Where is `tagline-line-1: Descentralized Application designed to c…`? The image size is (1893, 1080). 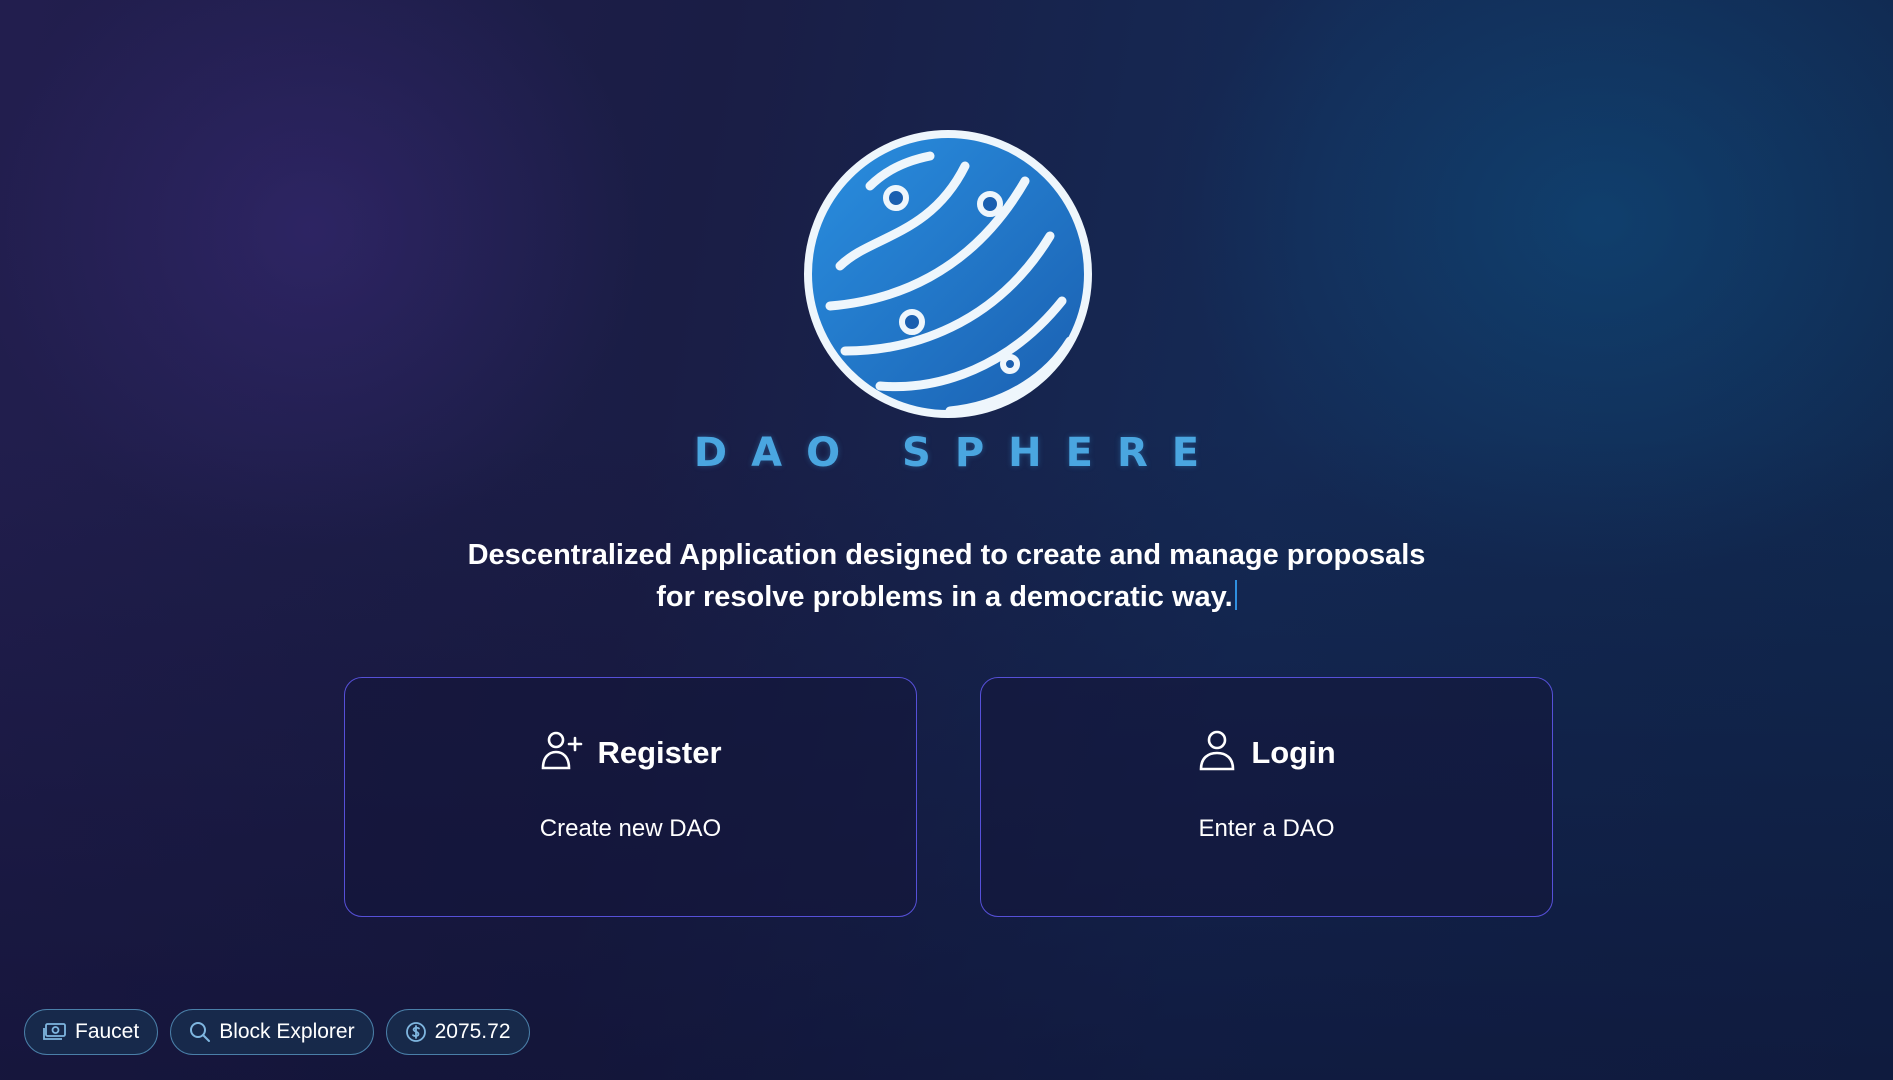 tagline-line-1: Descentralized Application designed to c… is located at coordinates (946, 555).